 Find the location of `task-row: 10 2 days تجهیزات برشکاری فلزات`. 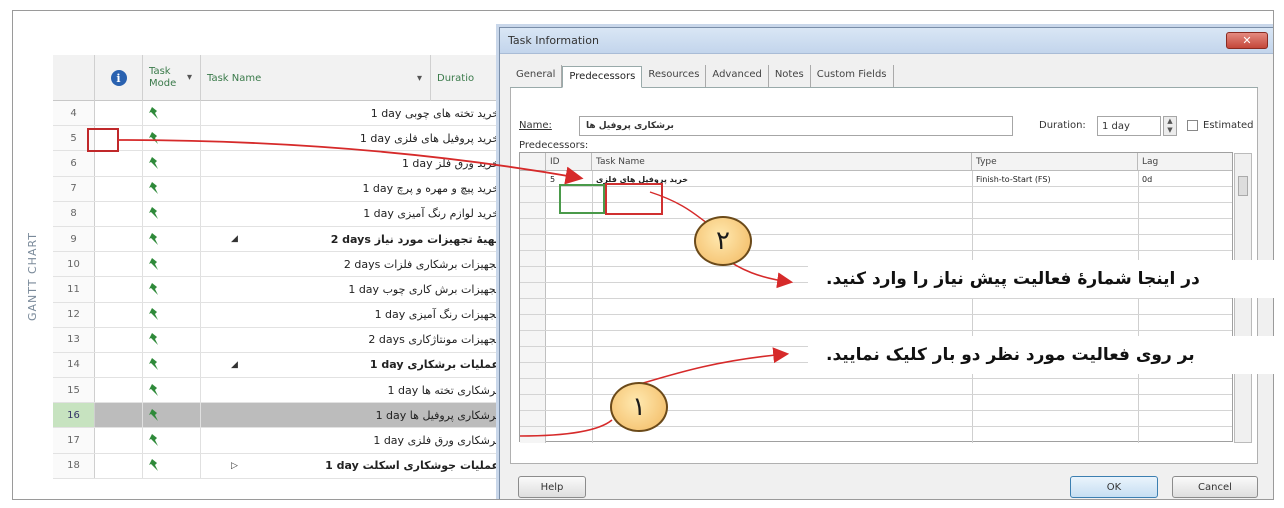

task-row: 10 2 days تجهیزات برشکاری فلزات is located at coordinates (288, 265).